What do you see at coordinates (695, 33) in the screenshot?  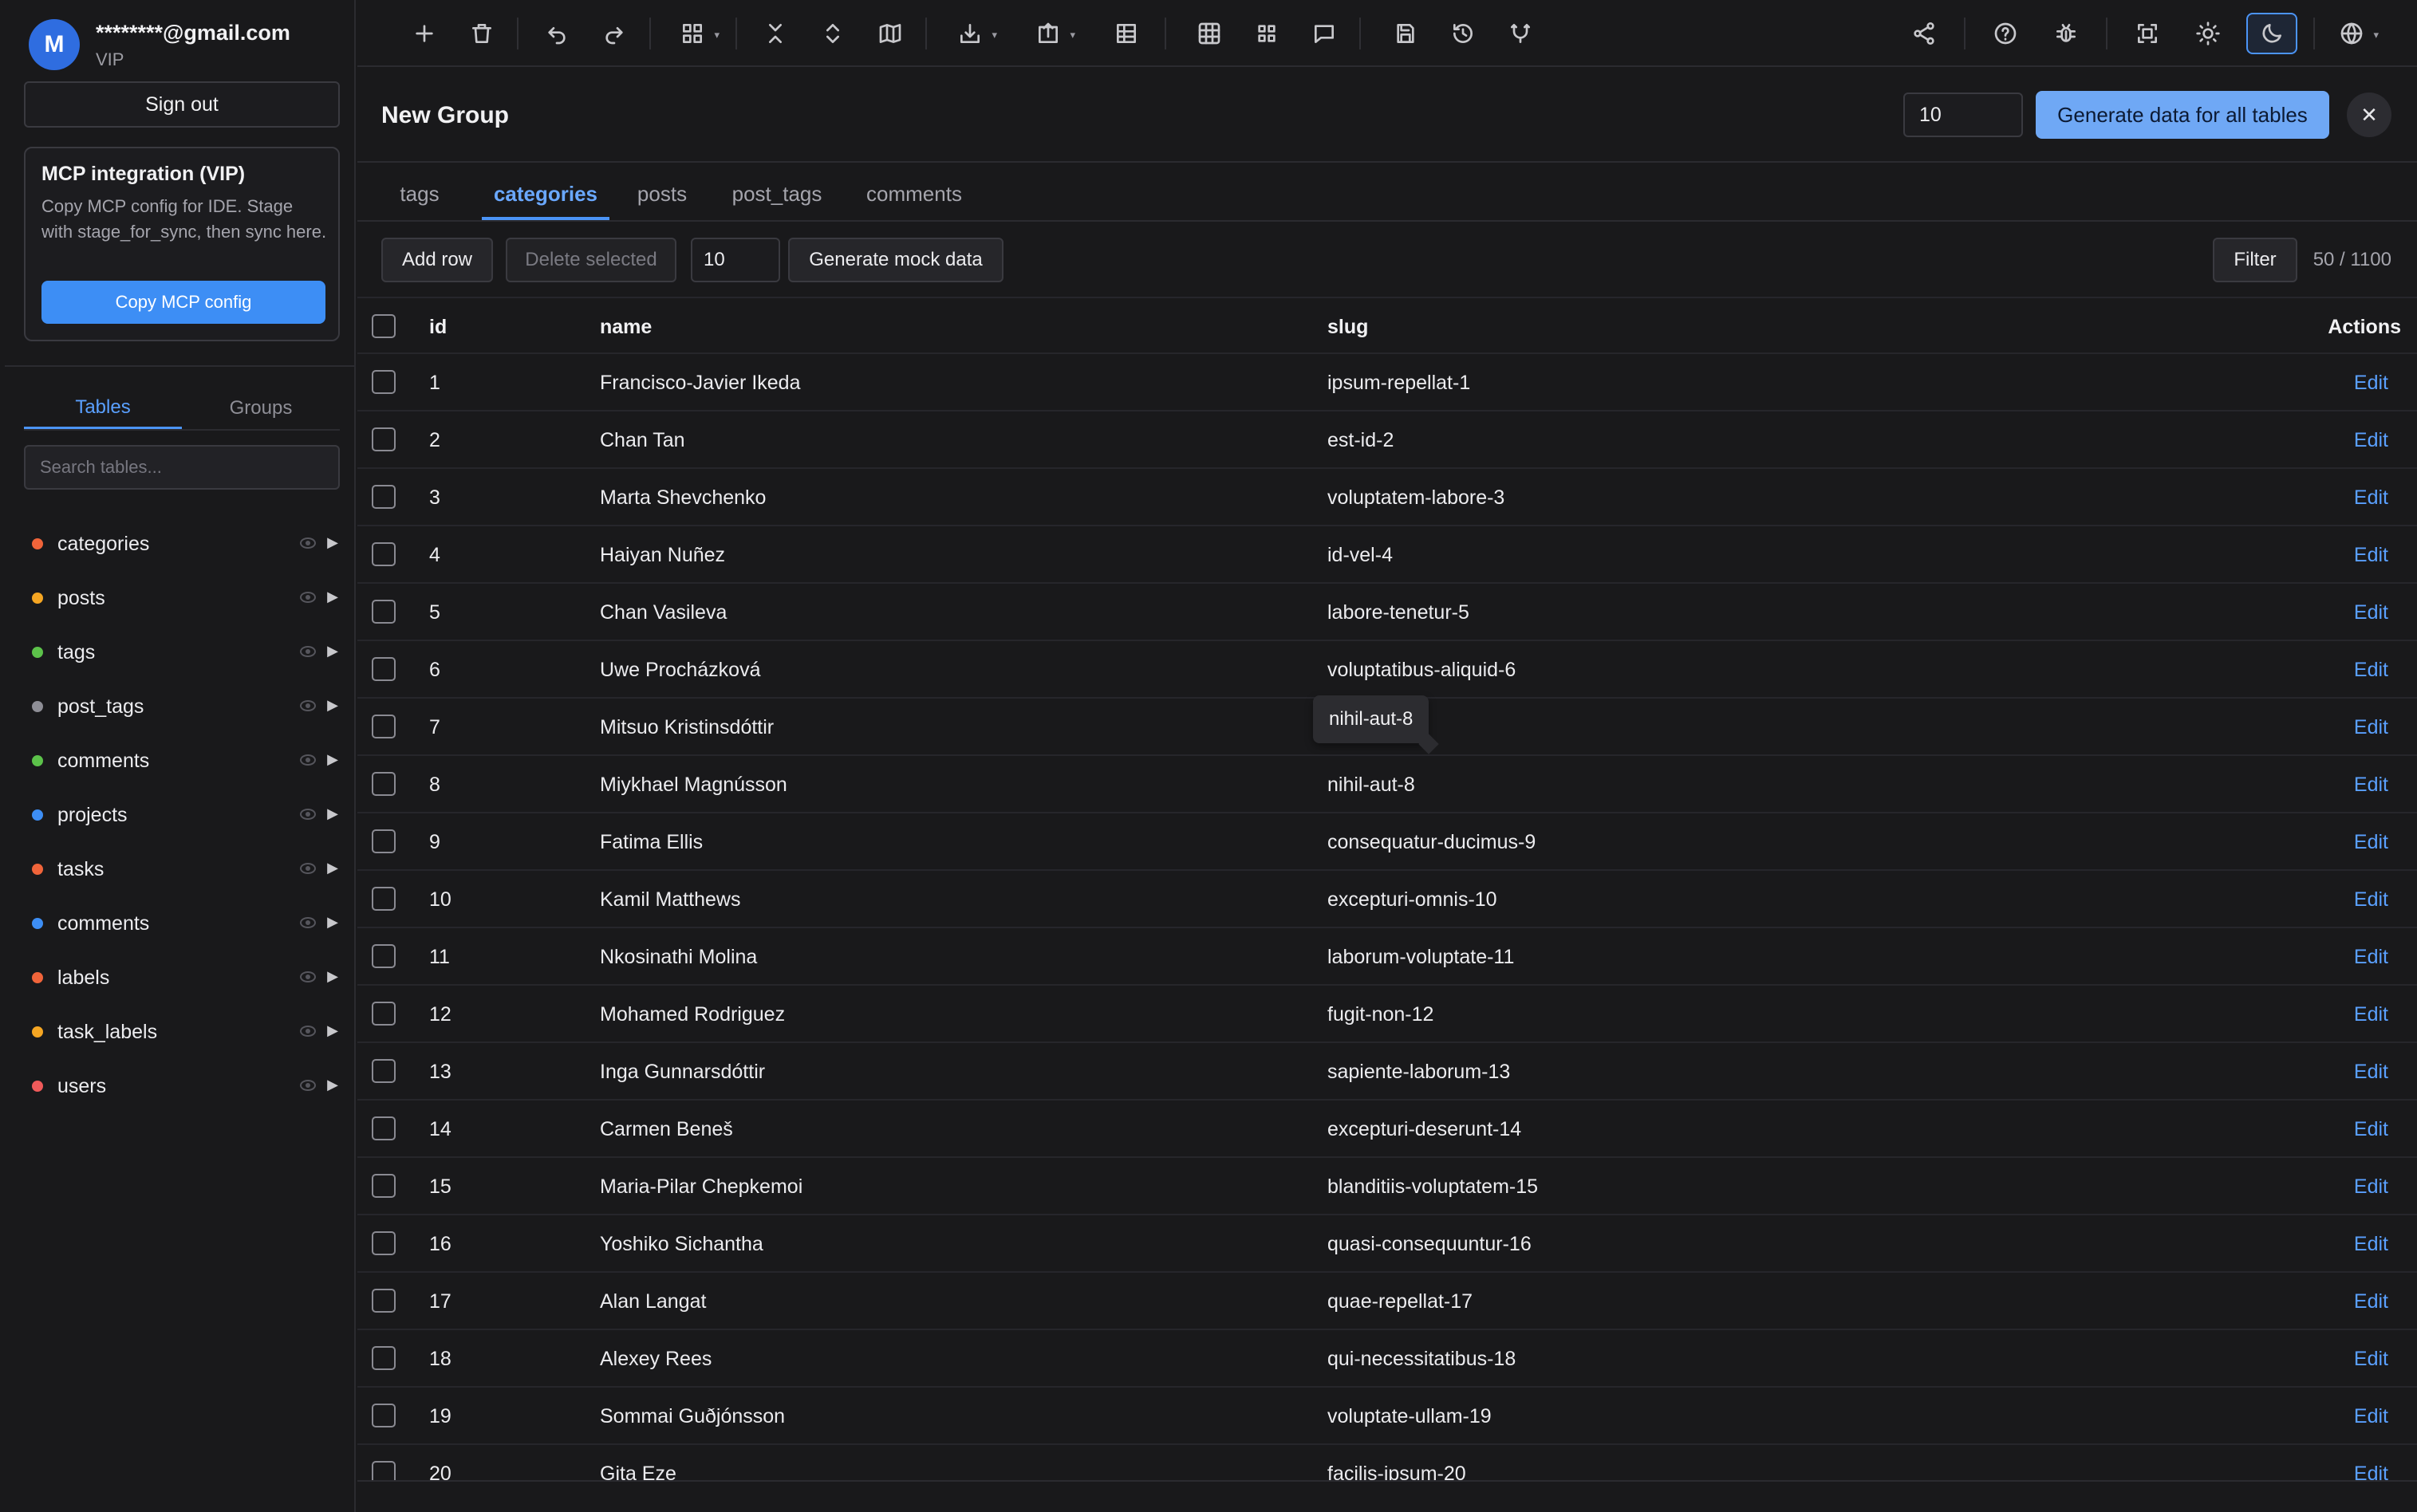 I see `layout-icon: ▾` at bounding box center [695, 33].